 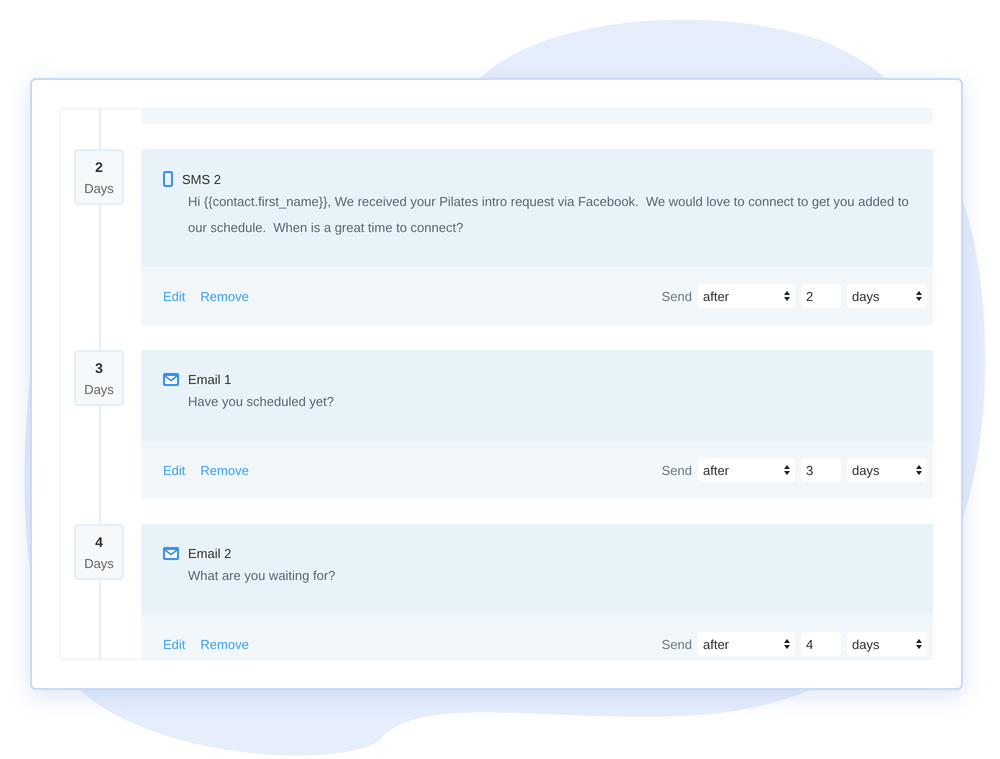 What do you see at coordinates (99, 542) in the screenshot?
I see `day-number: 4` at bounding box center [99, 542].